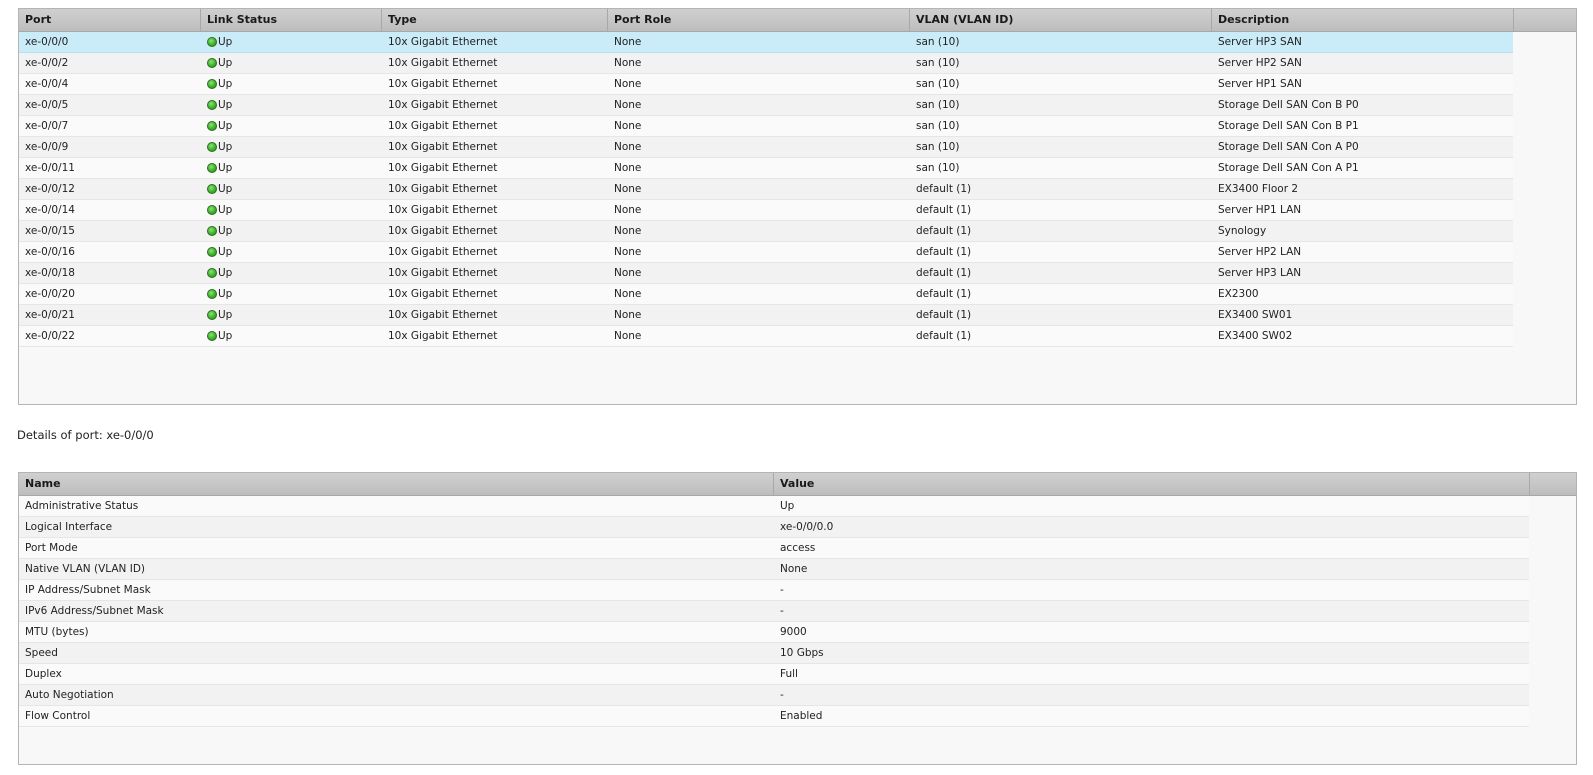 Image resolution: width=1593 pixels, height=775 pixels. What do you see at coordinates (774, 716) in the screenshot?
I see `table-row: Flow Control Enabled` at bounding box center [774, 716].